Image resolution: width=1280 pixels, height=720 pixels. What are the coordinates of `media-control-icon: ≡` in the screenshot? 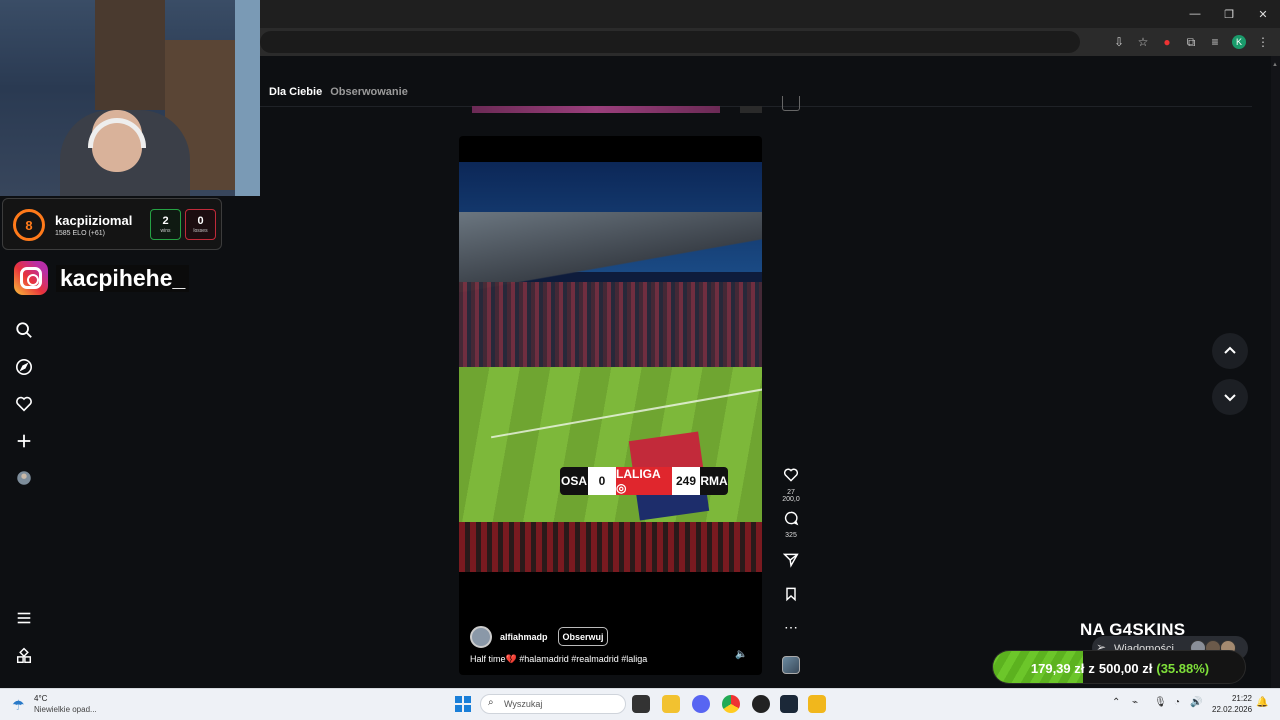 It's located at (1215, 42).